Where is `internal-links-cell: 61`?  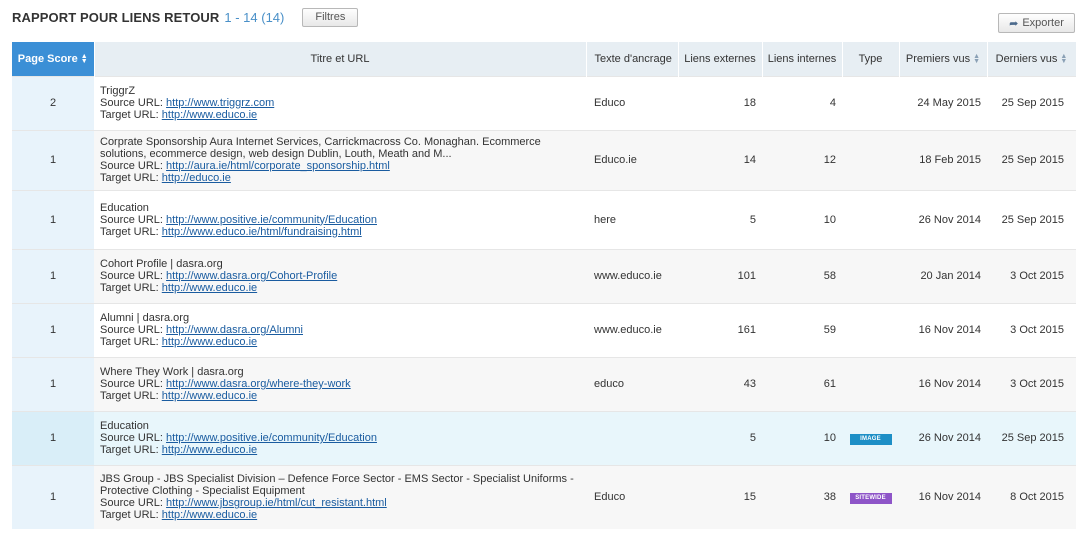 internal-links-cell: 61 is located at coordinates (802, 383).